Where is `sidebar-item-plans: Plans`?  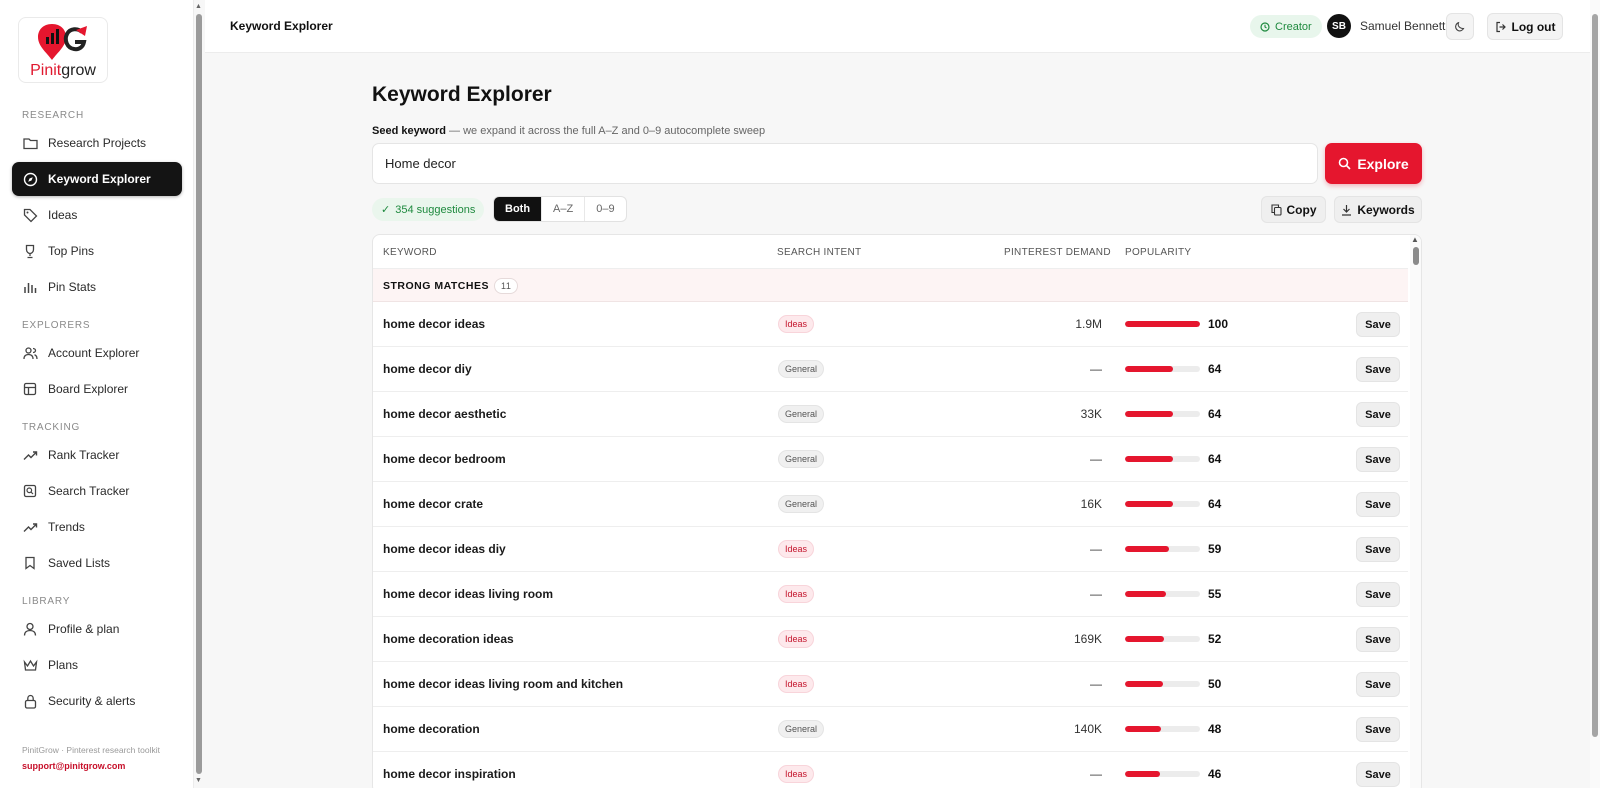 sidebar-item-plans: Plans is located at coordinates (97, 665).